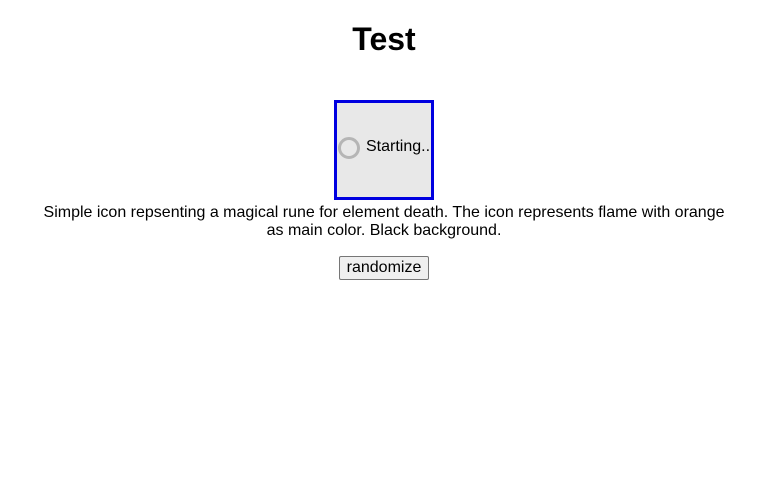 Image resolution: width=768 pixels, height=480 pixels. What do you see at coordinates (398, 146) in the screenshot?
I see `loading-status-text: Starting..` at bounding box center [398, 146].